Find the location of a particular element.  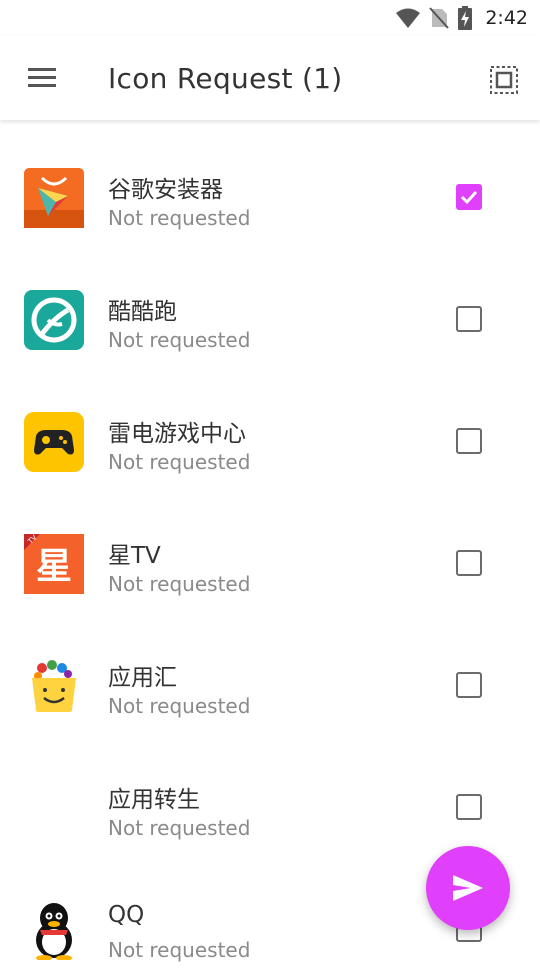

send-request-button is located at coordinates (468, 888).